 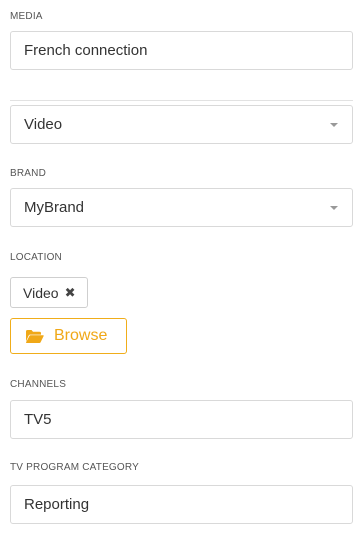 I want to click on section-divider, so click(x=181, y=100).